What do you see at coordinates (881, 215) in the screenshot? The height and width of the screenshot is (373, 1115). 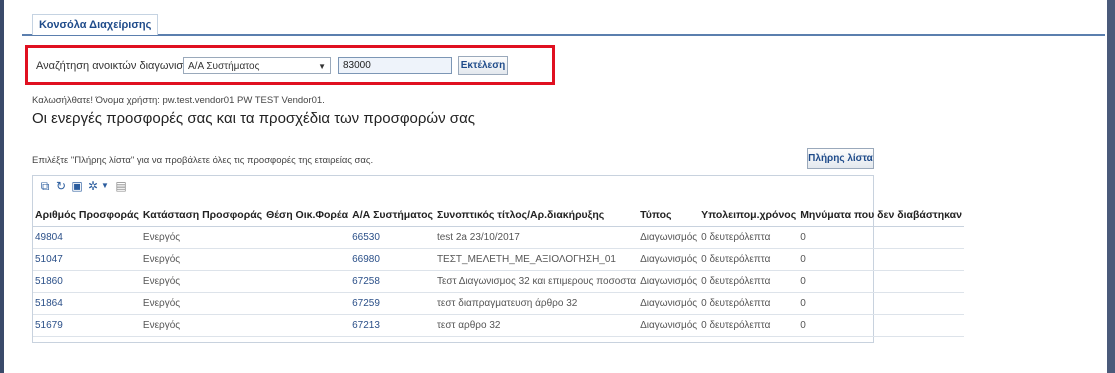 I see `column-header: Μηνύματα που δεν διαβάστηκαν` at bounding box center [881, 215].